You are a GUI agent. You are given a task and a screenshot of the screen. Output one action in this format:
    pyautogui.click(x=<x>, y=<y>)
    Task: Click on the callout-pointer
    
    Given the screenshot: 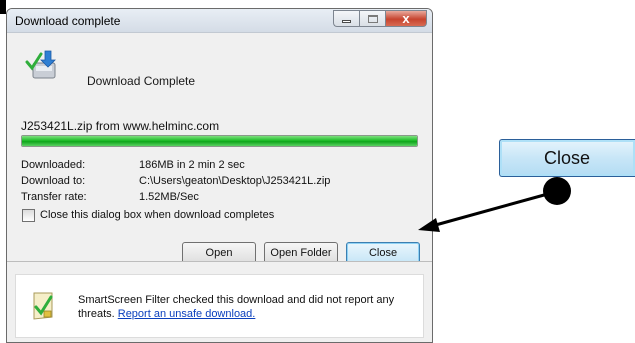 What is the action you would take?
    pyautogui.click(x=494, y=204)
    